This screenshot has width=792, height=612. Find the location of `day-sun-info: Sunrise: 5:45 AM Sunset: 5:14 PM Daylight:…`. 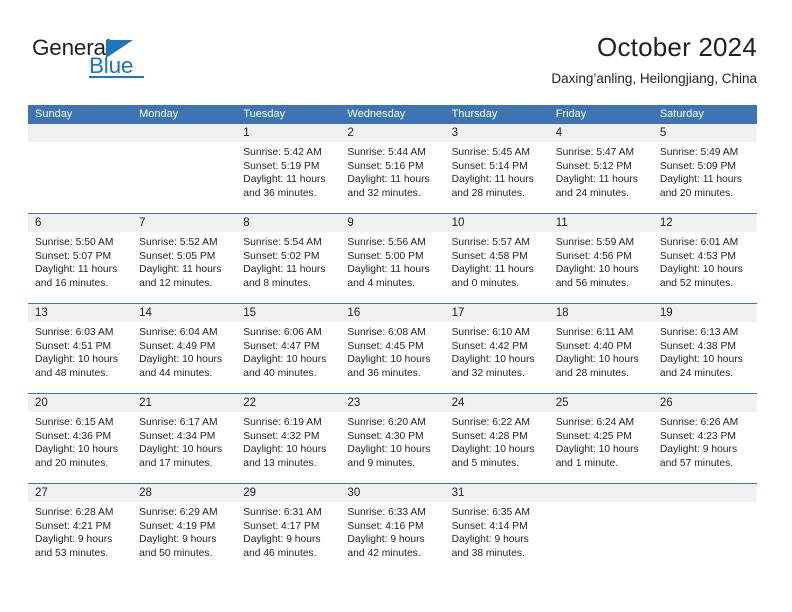

day-sun-info: Sunrise: 5:45 AM Sunset: 5:14 PM Daylight:… is located at coordinates (497, 171).